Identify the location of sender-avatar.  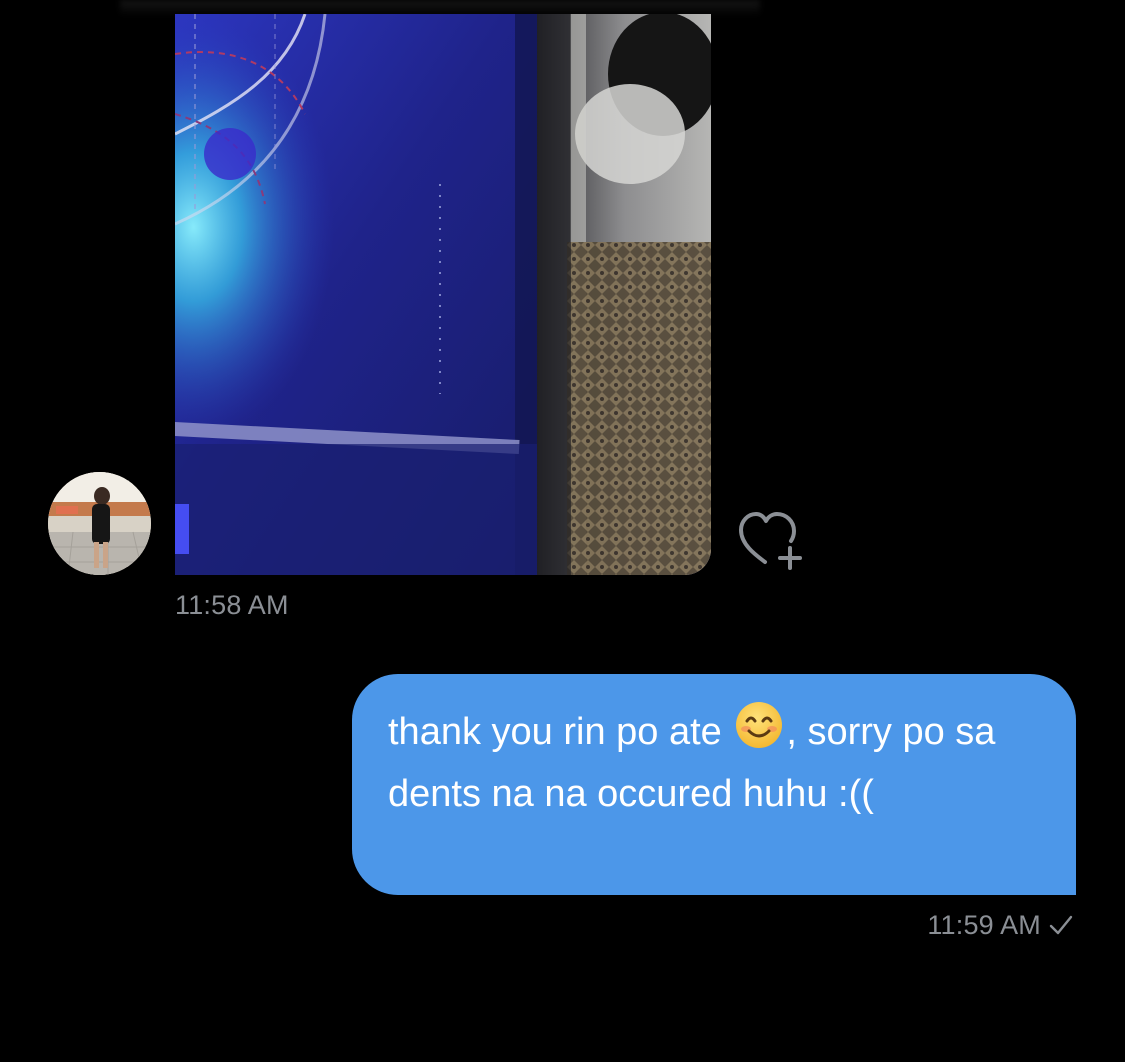
(99, 523).